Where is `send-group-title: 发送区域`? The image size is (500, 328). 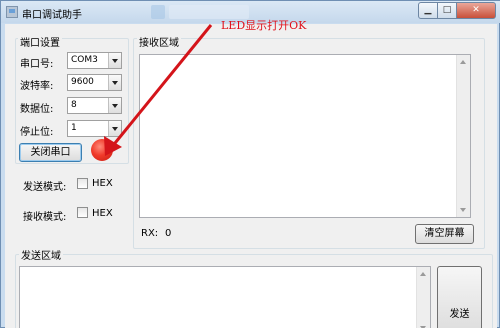 send-group-title: 发送区域 is located at coordinates (41, 254).